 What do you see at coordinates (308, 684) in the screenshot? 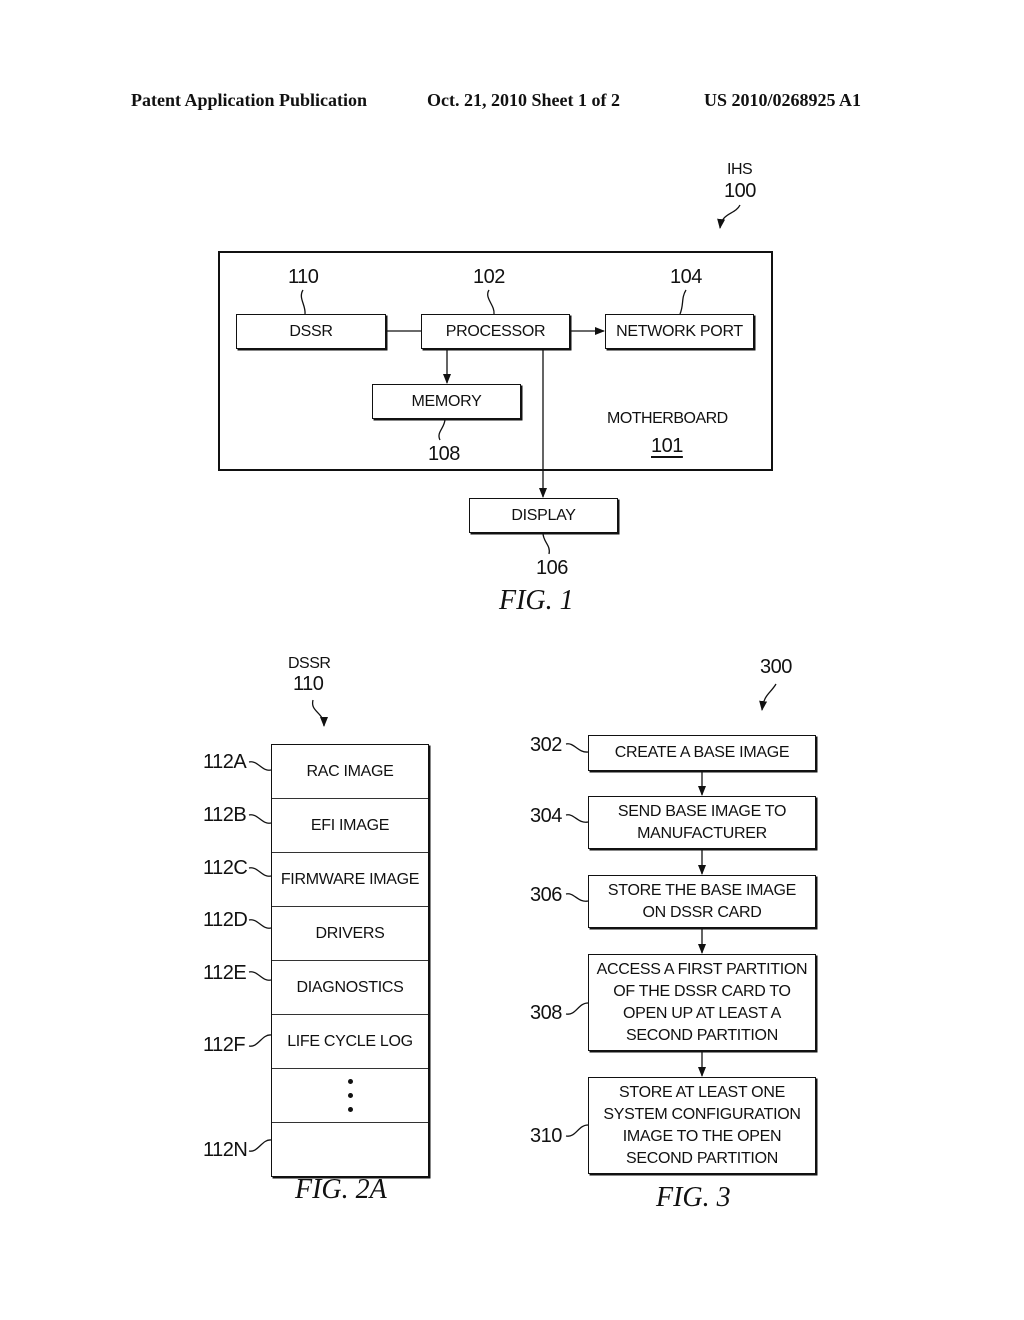
I see `fig2a-ref: 110` at bounding box center [308, 684].